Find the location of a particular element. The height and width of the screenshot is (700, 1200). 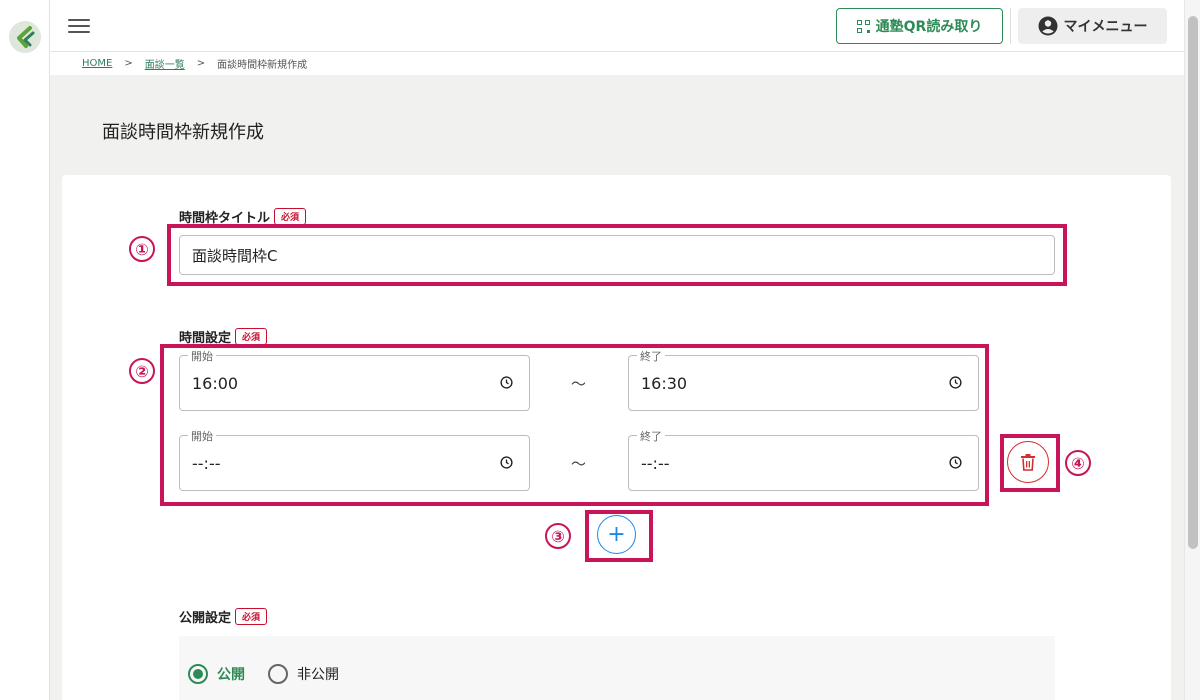

visibility-label-text: 公開設定 is located at coordinates (205, 618).